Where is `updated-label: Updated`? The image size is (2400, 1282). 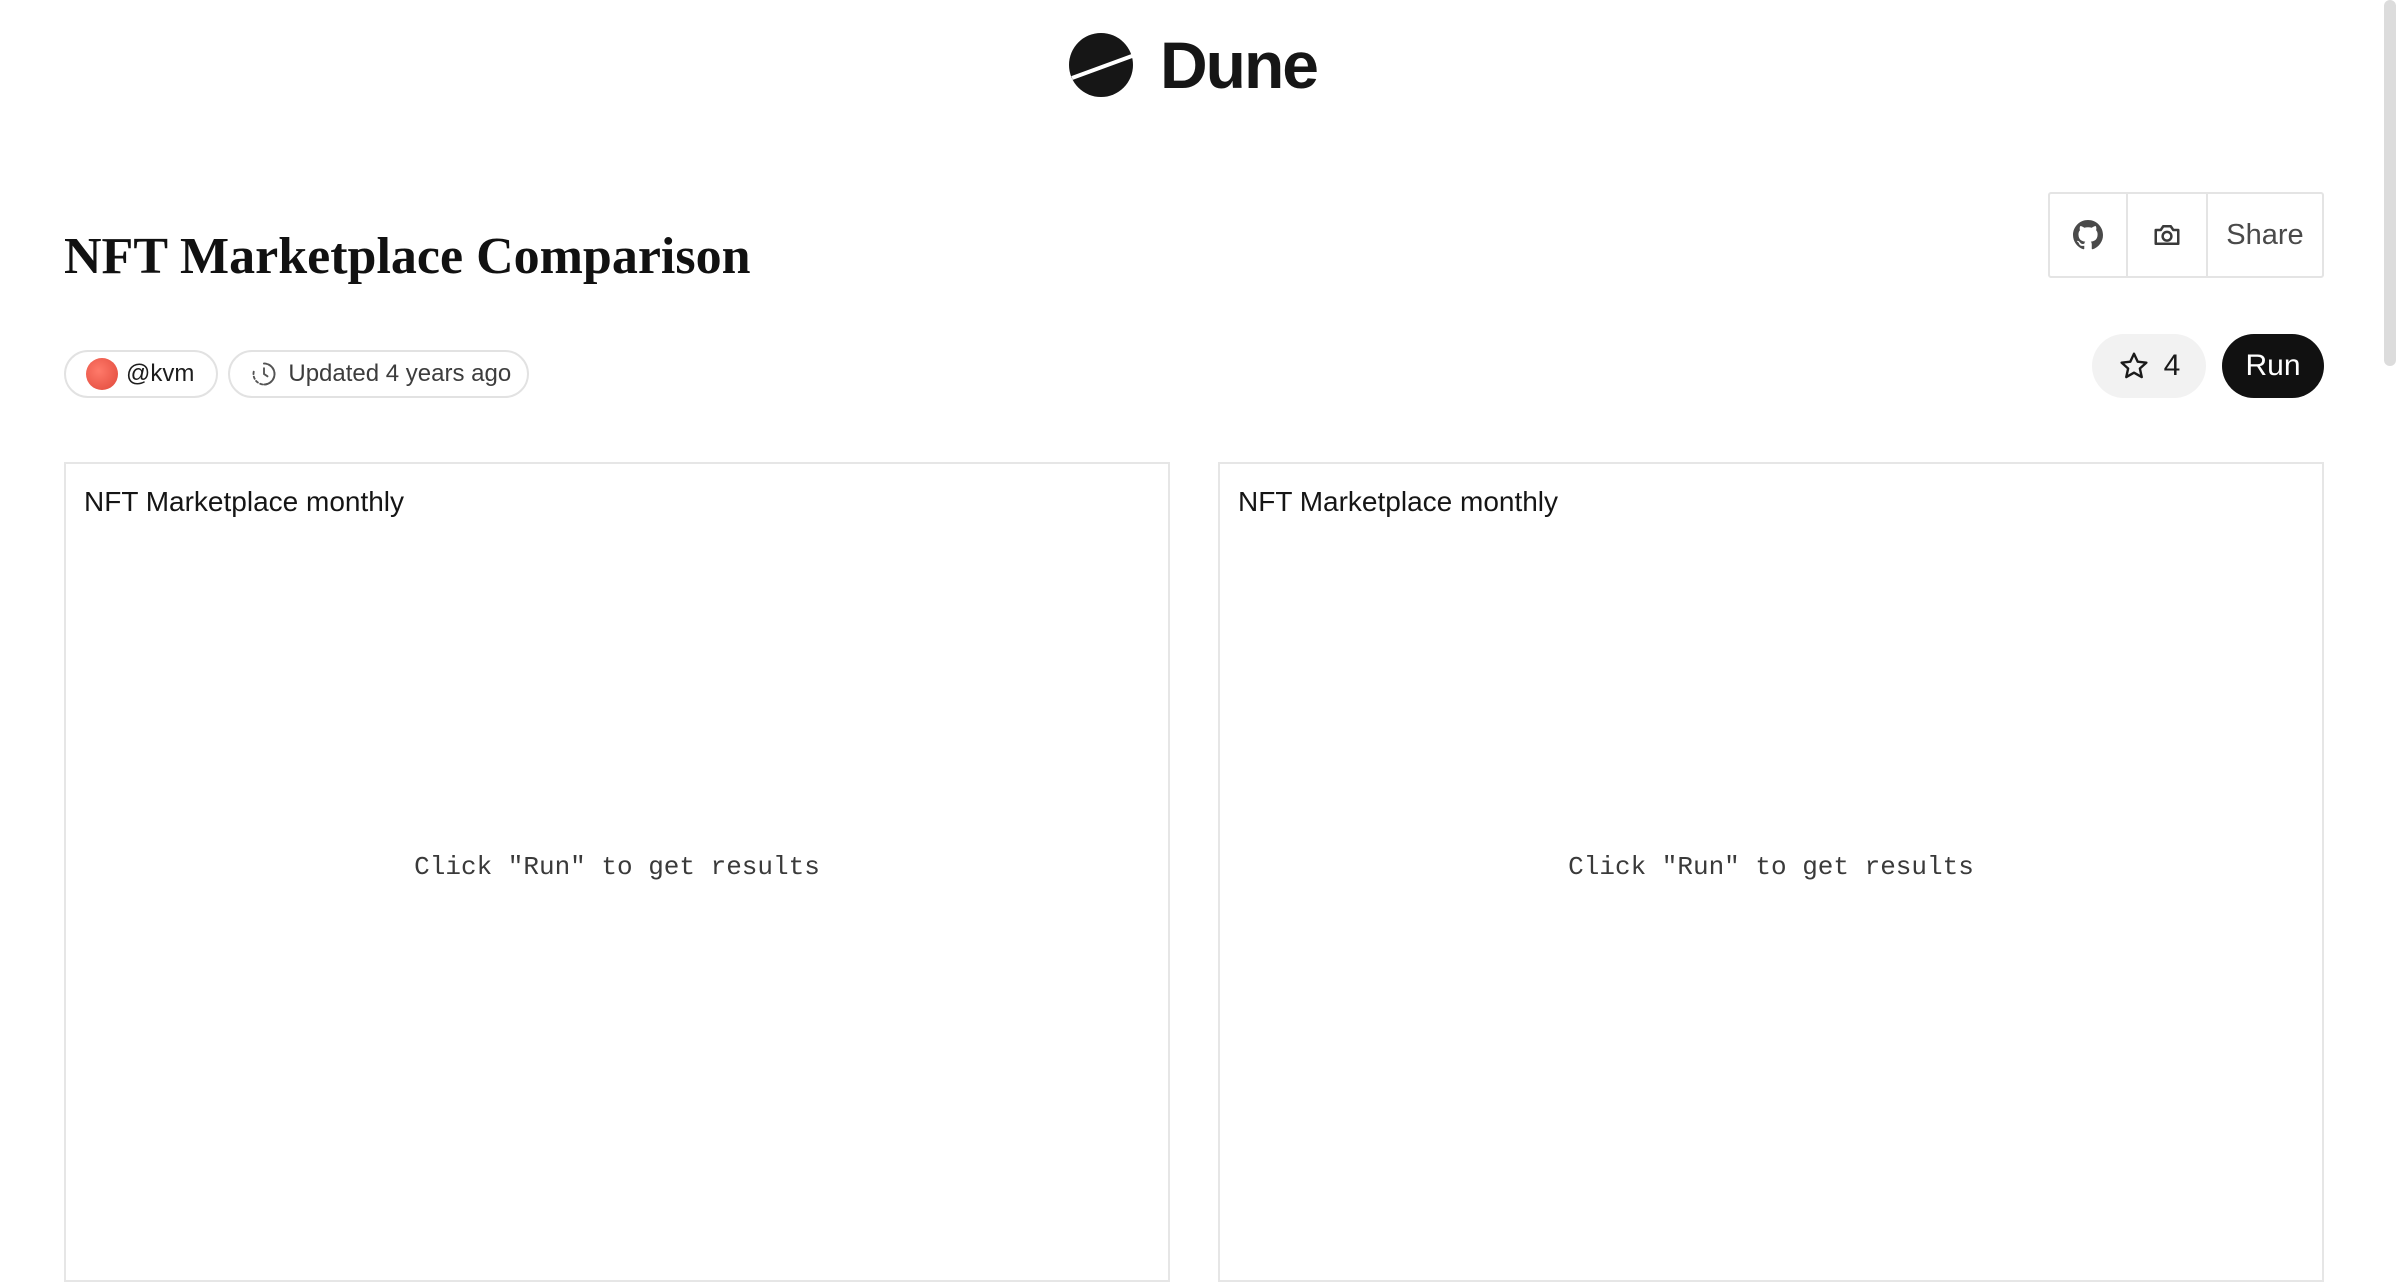 updated-label: Updated is located at coordinates (334, 373).